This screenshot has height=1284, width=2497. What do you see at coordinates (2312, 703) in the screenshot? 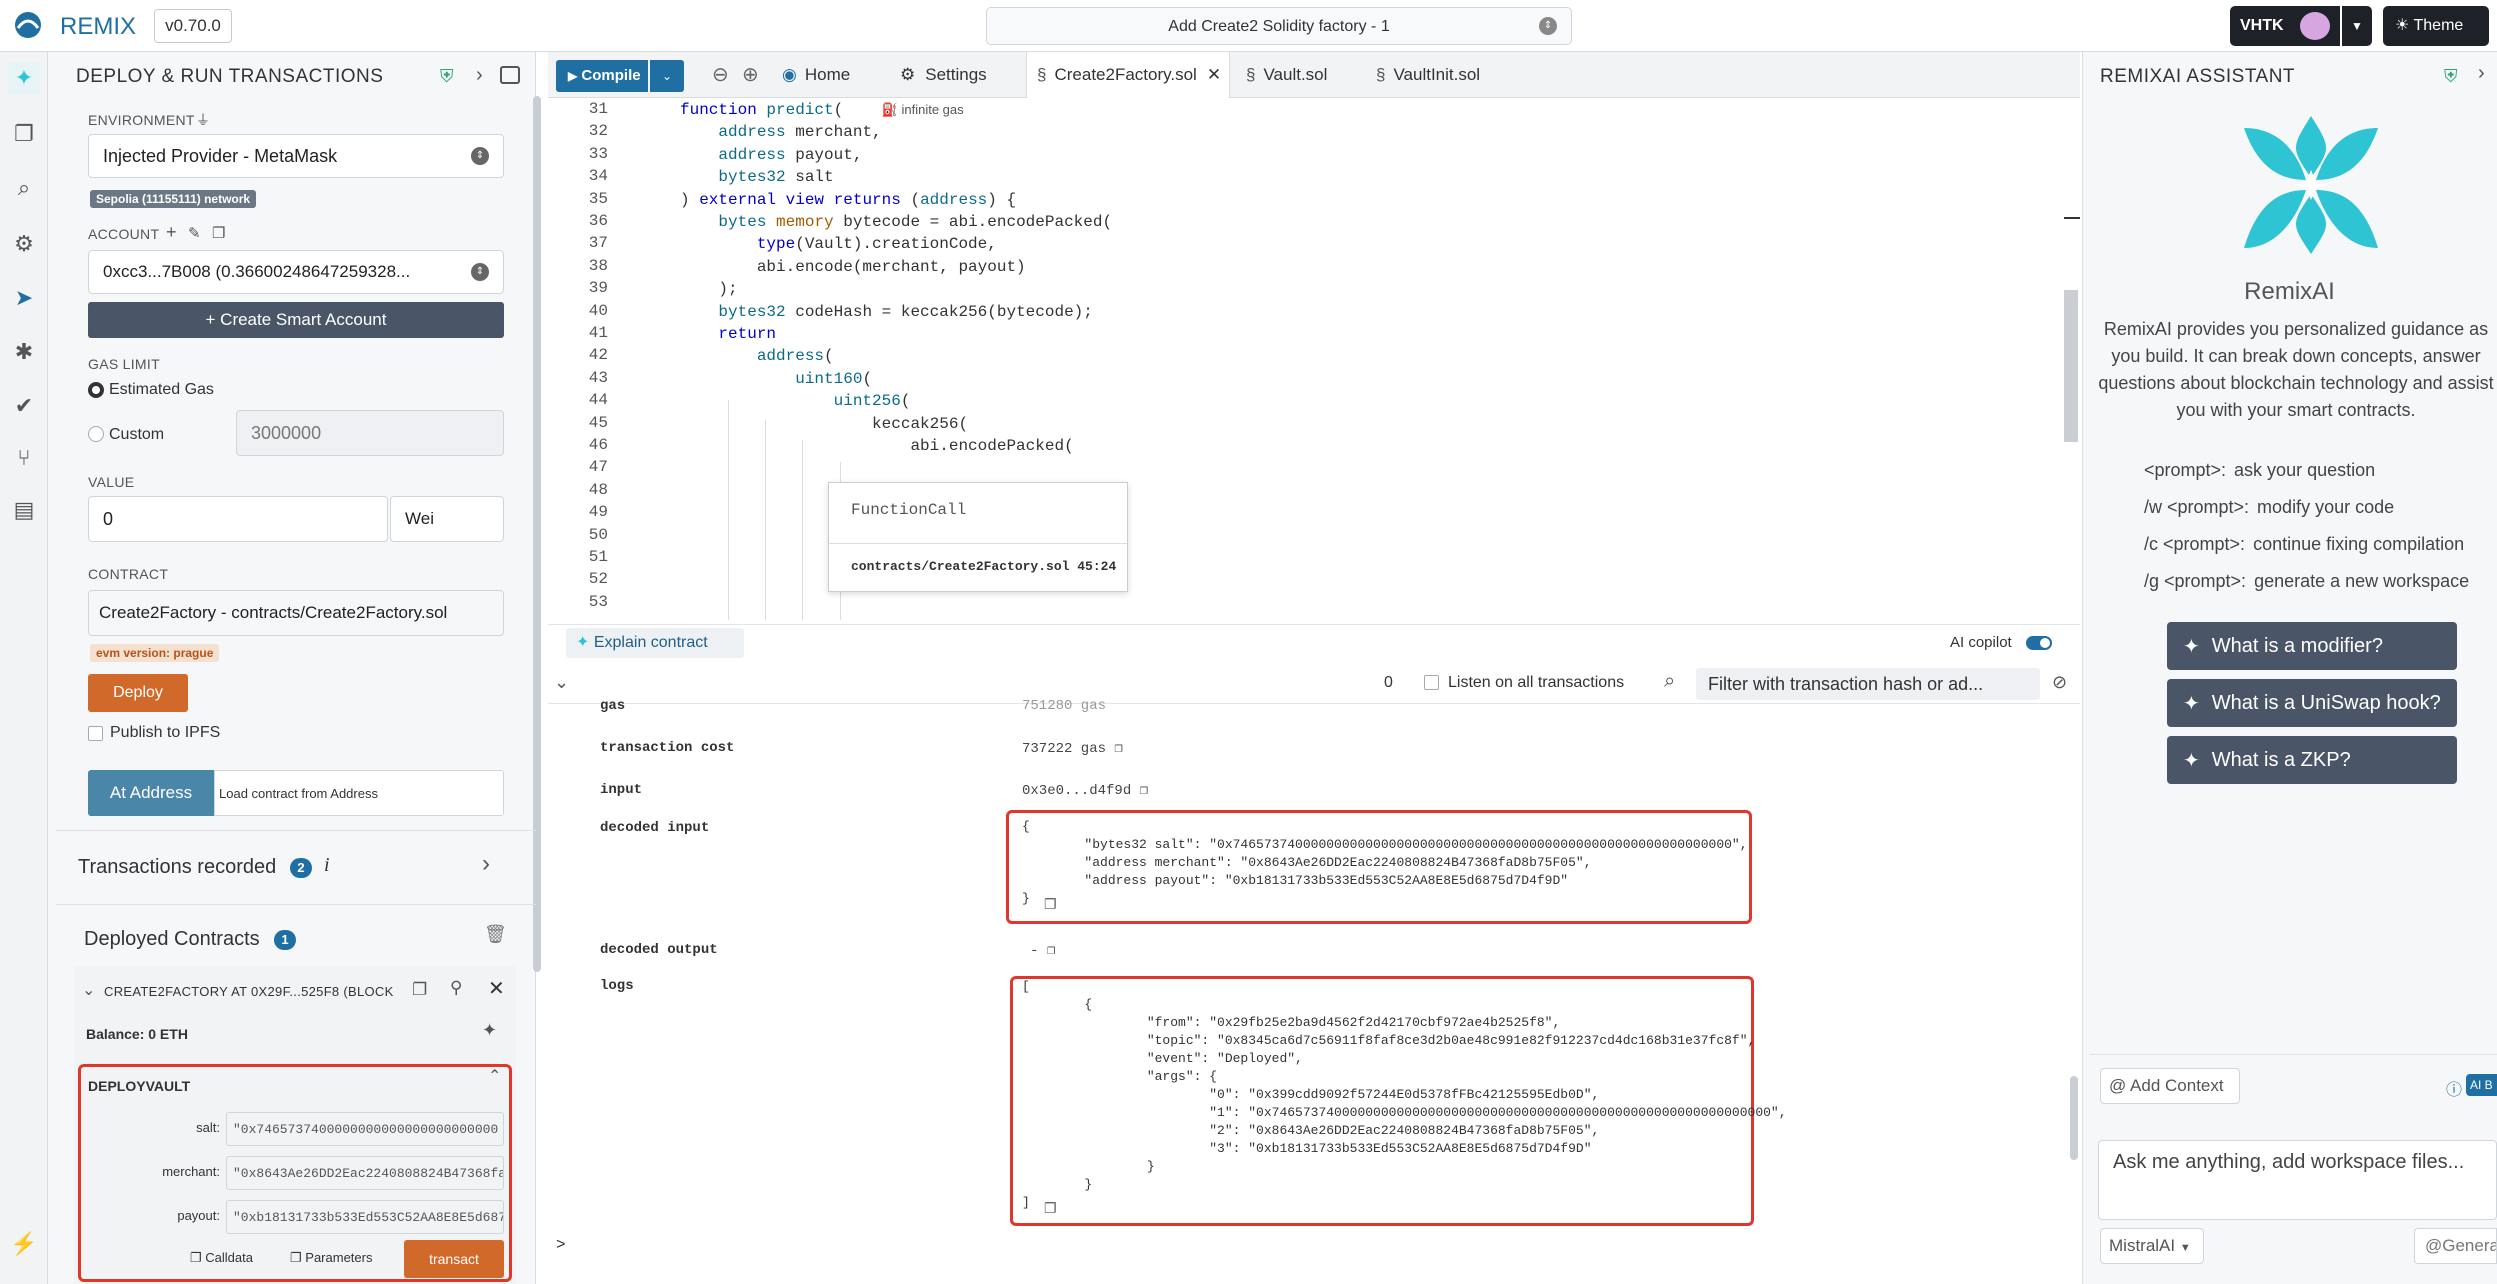
I see `suggestion-button: ✦ What is a UniSwap hook?` at bounding box center [2312, 703].